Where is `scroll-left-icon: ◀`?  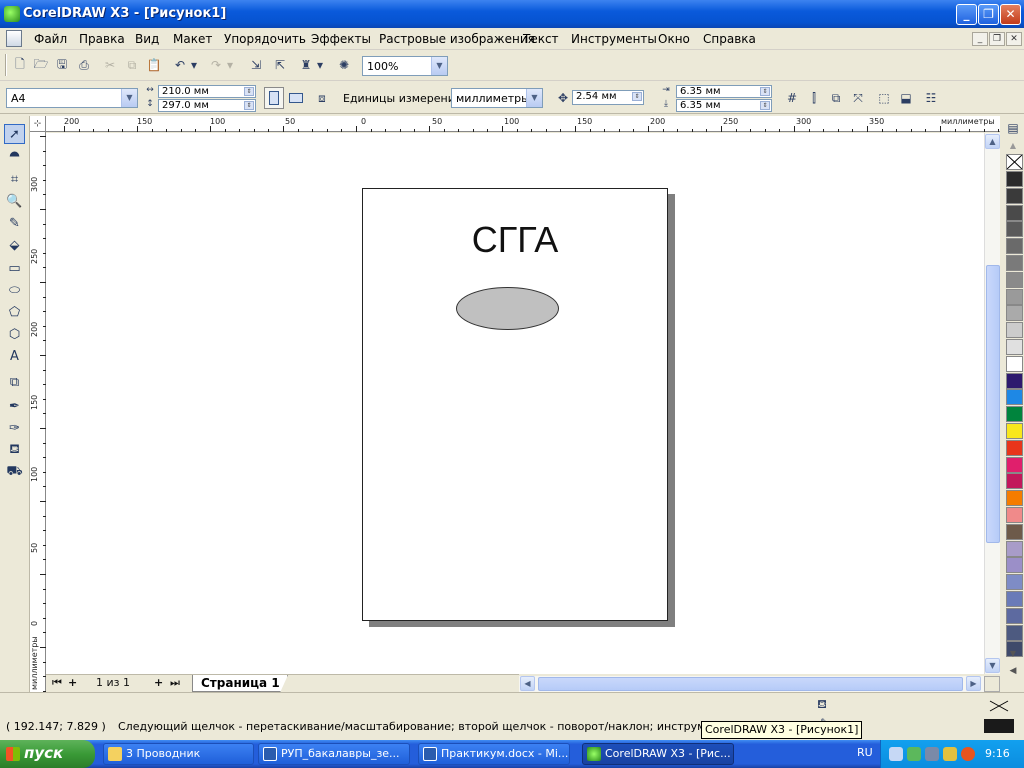 scroll-left-icon: ◀ is located at coordinates (527, 683).